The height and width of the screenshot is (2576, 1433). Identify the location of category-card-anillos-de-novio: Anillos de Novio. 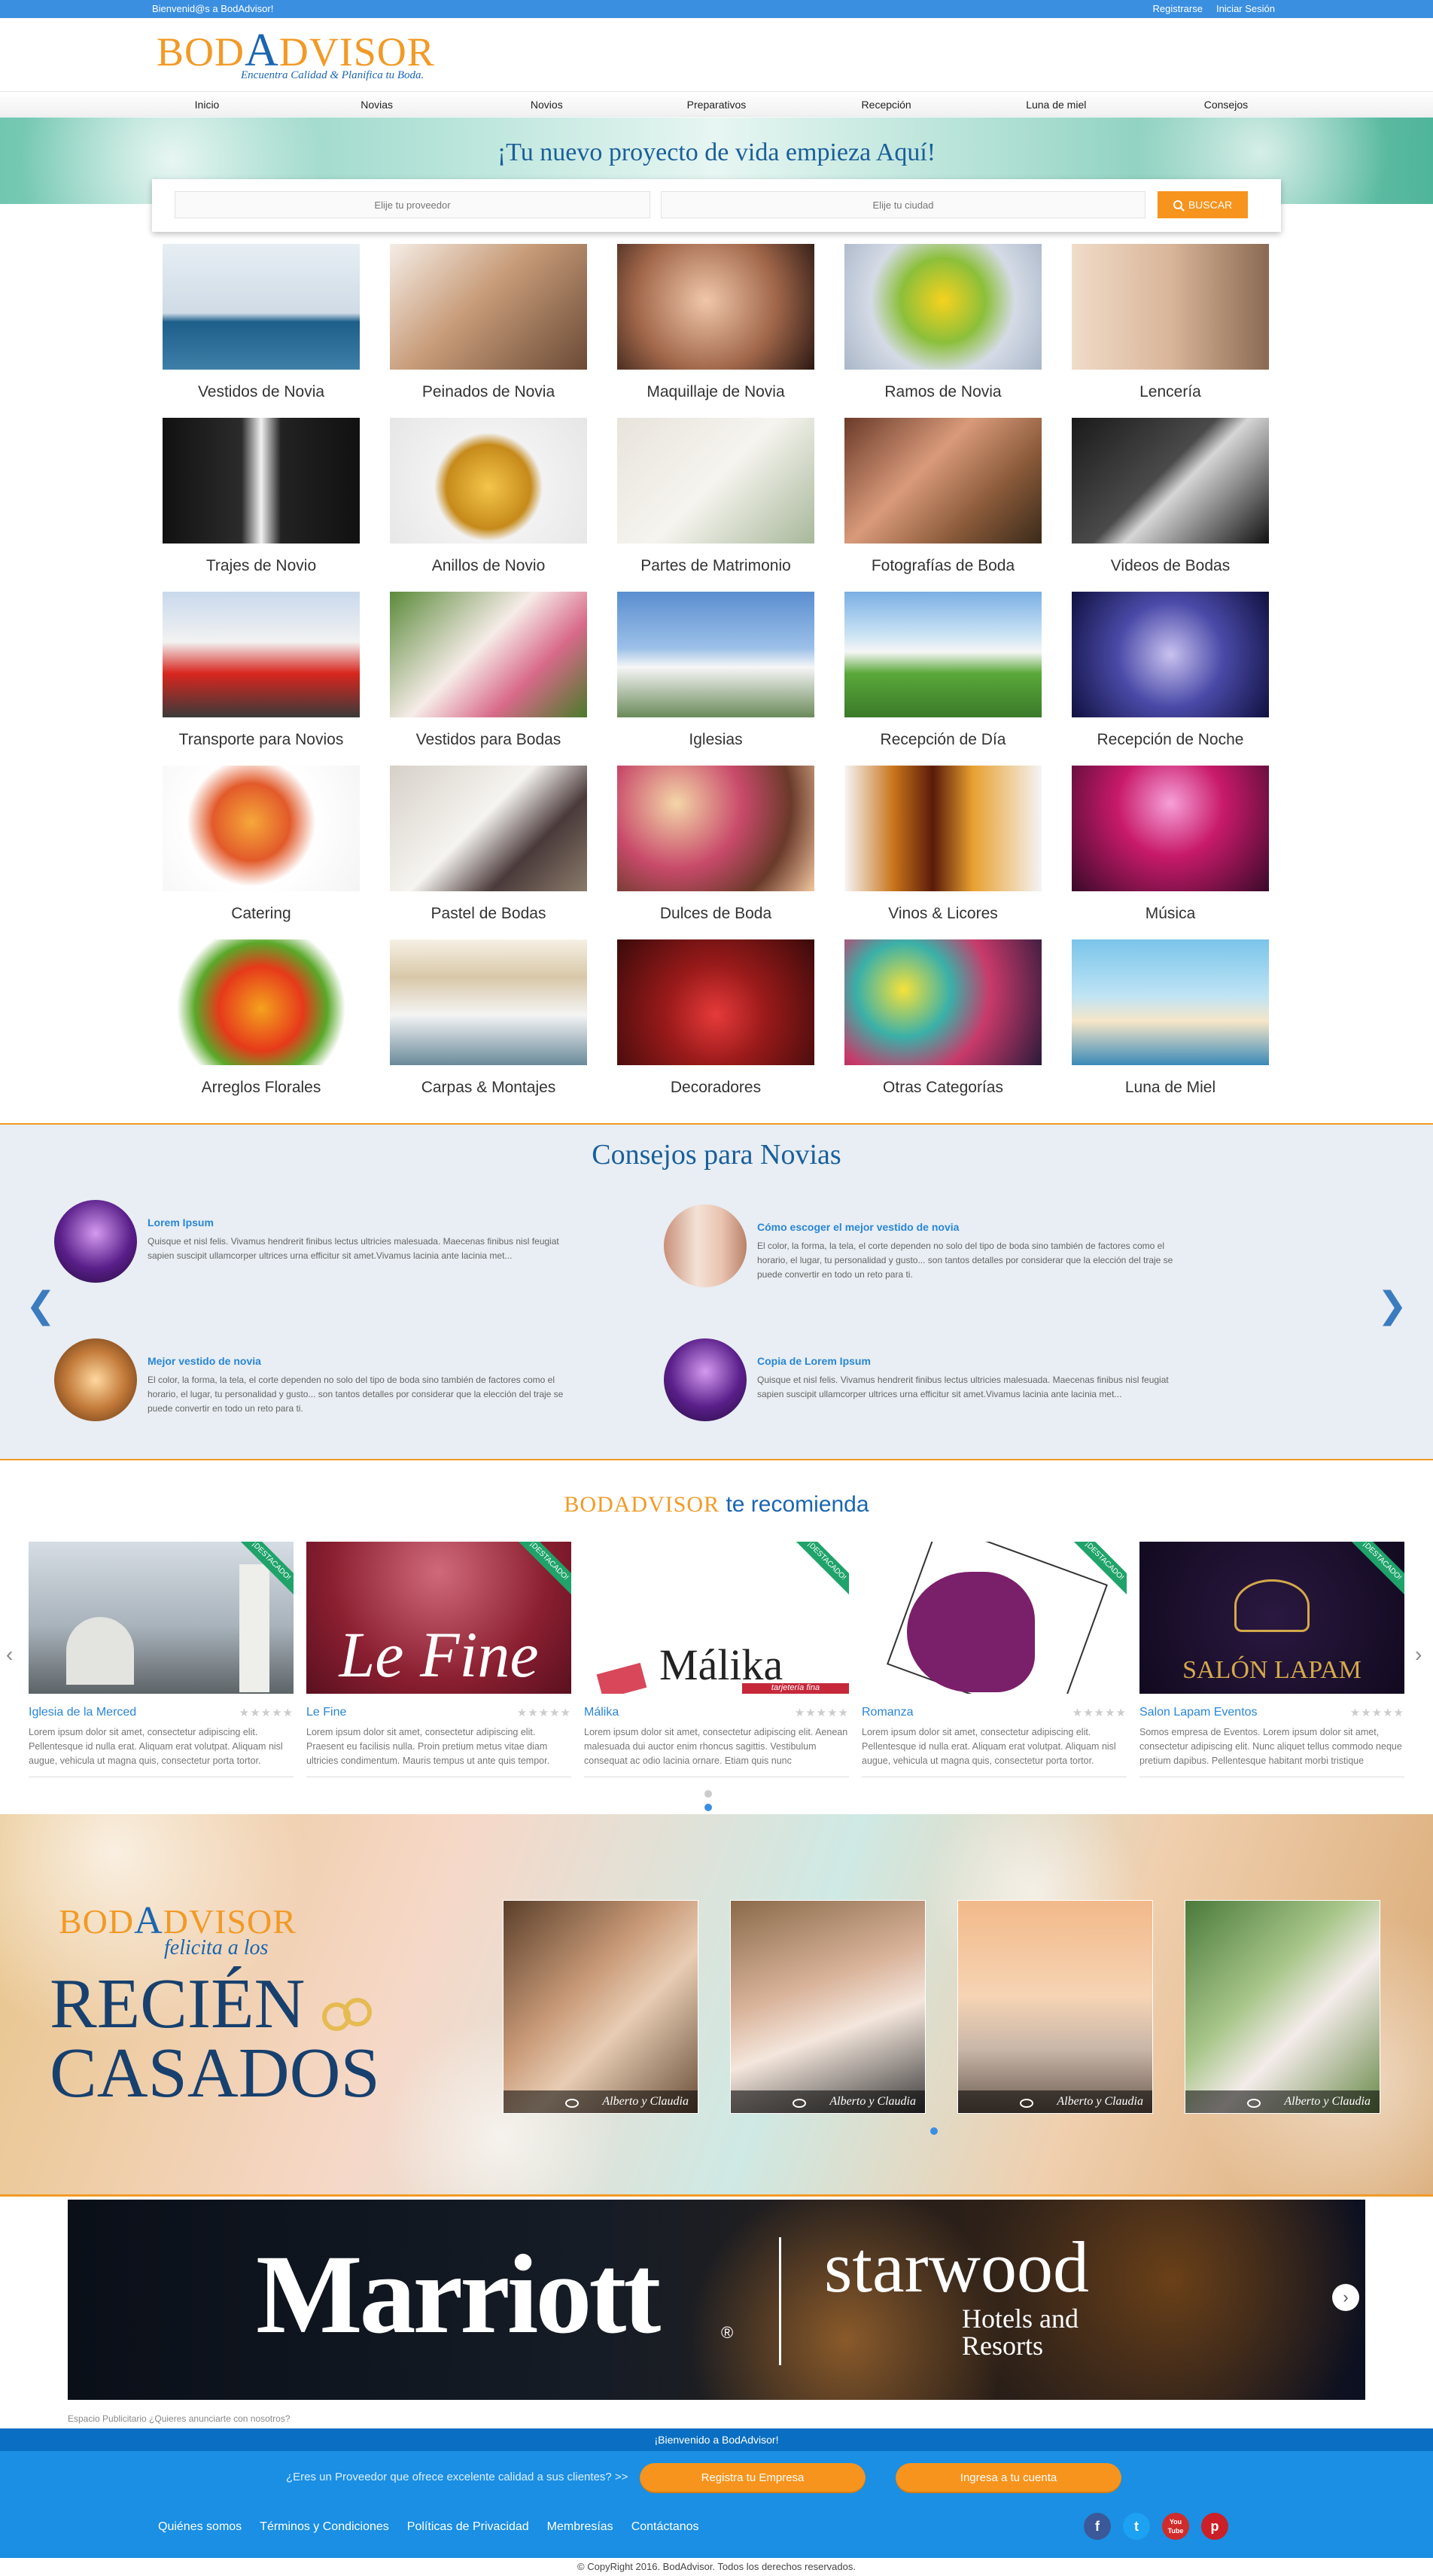
(489, 505).